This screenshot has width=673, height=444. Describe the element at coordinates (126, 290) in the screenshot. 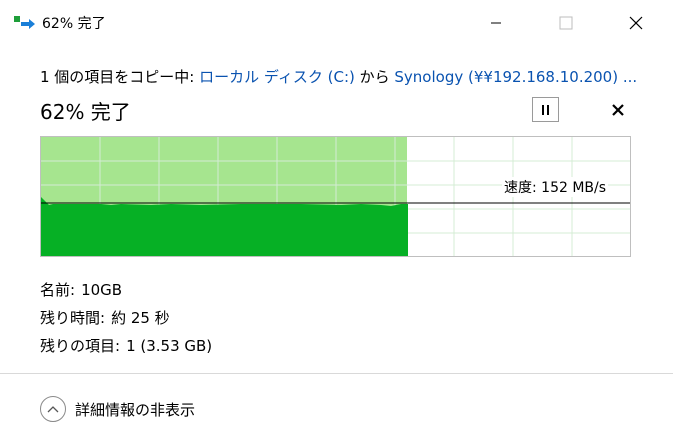

I see `name-row: 名前: 10GB` at that location.